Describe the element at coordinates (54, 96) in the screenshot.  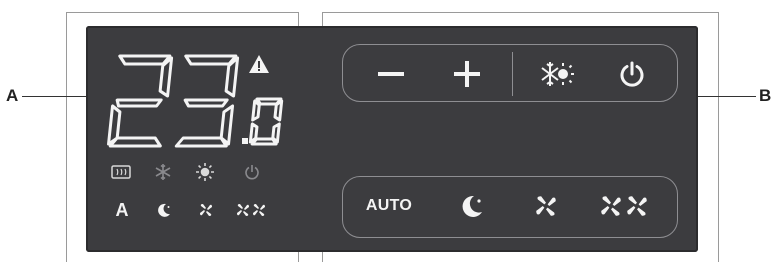
I see `callout-leader-a` at that location.